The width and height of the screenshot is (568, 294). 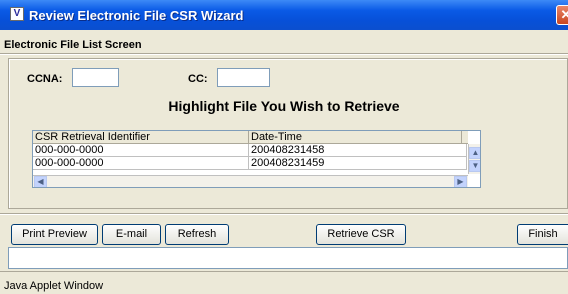 I want to click on print-preview-button: Print Preview, so click(x=54, y=234).